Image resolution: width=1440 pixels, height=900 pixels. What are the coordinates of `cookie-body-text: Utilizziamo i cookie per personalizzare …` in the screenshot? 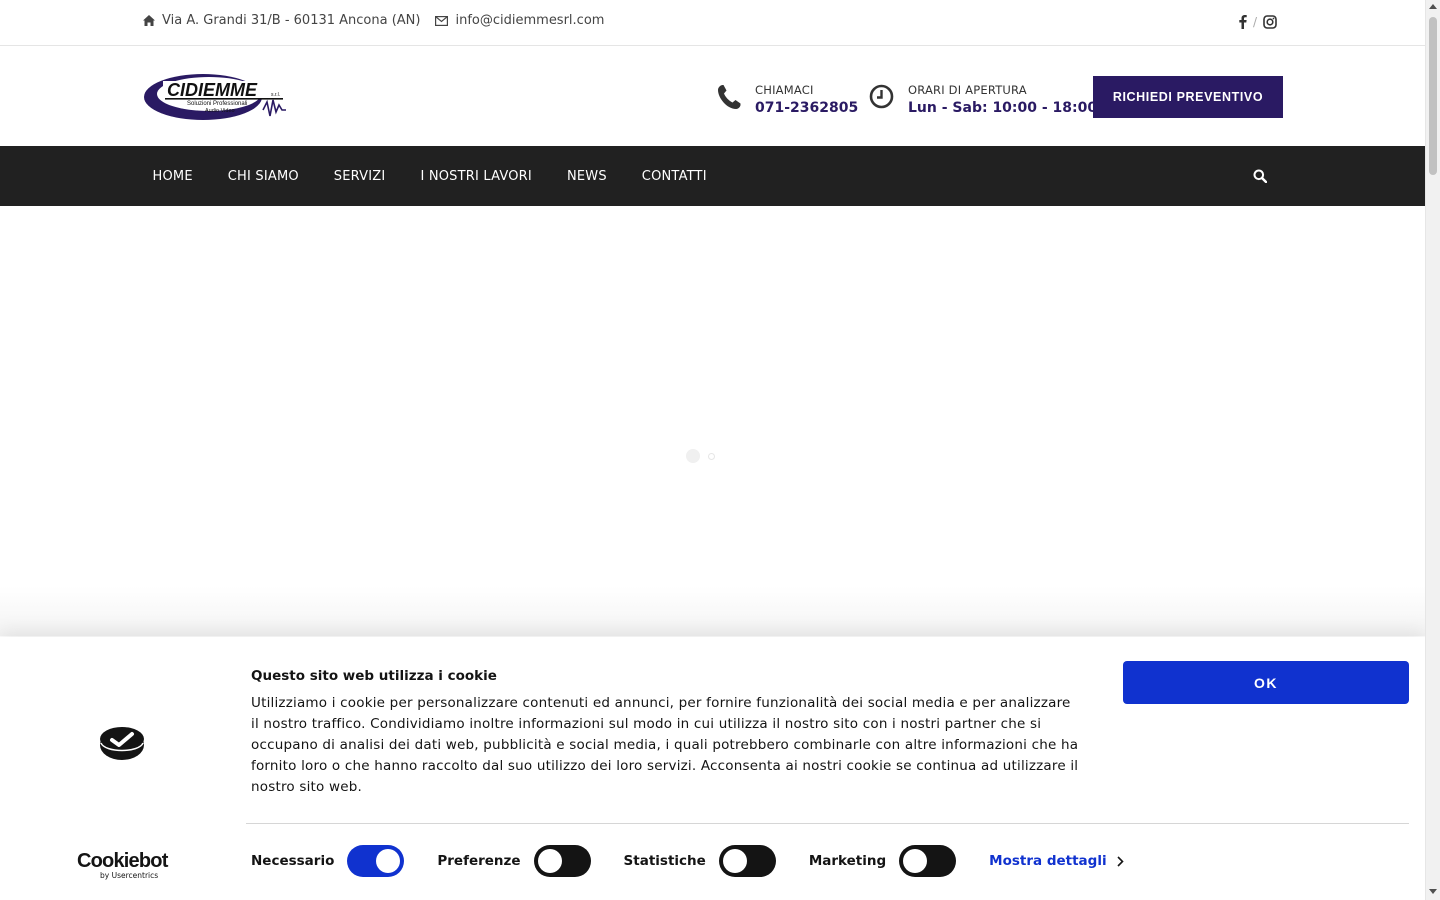 It's located at (665, 745).